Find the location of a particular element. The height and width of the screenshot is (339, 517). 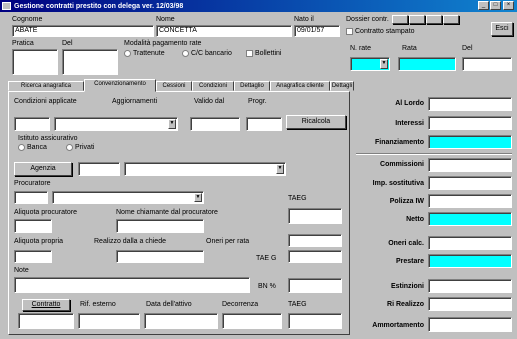

ricalcola-button: Ricalcola is located at coordinates (316, 122).